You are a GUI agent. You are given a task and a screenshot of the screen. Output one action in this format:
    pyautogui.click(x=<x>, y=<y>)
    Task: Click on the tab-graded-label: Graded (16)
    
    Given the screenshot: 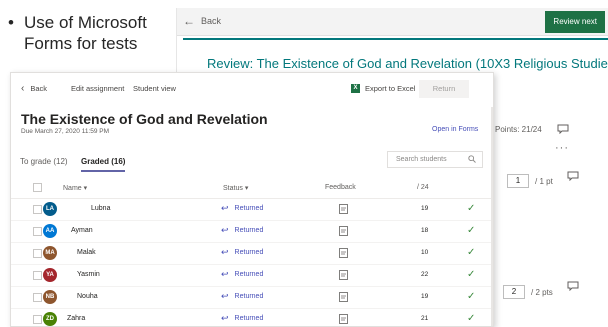 What is the action you would take?
    pyautogui.click(x=103, y=161)
    